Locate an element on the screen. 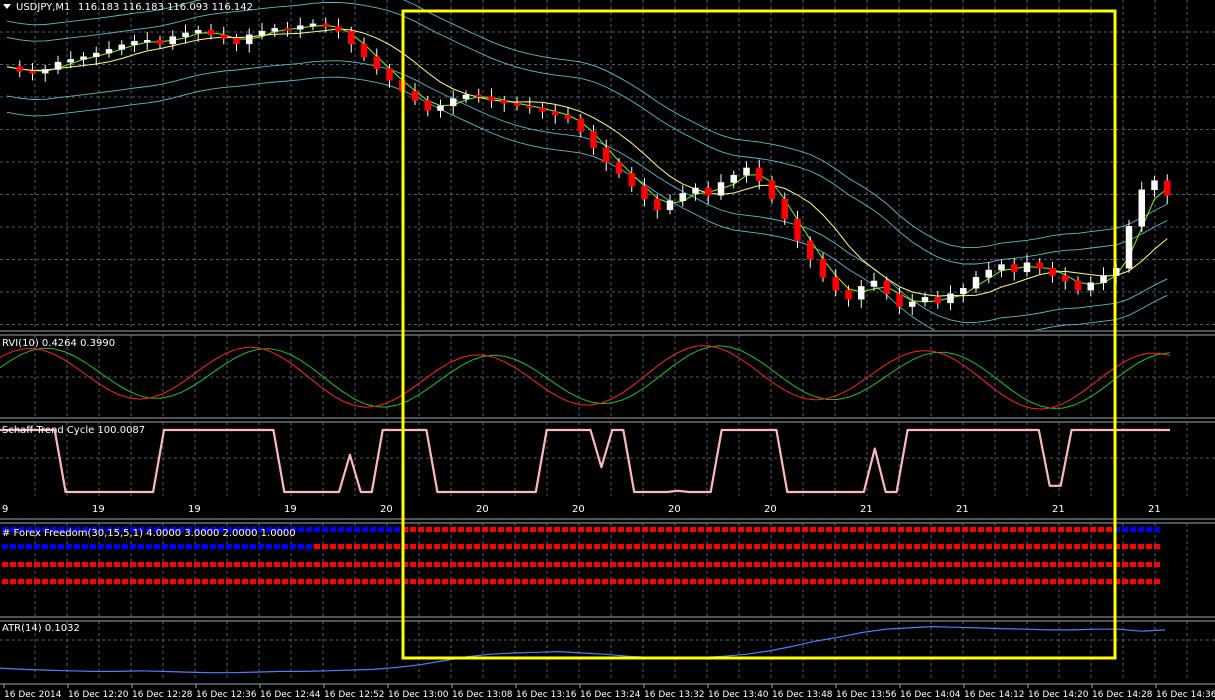  collapse-triangle-icon is located at coordinates (7, 6).